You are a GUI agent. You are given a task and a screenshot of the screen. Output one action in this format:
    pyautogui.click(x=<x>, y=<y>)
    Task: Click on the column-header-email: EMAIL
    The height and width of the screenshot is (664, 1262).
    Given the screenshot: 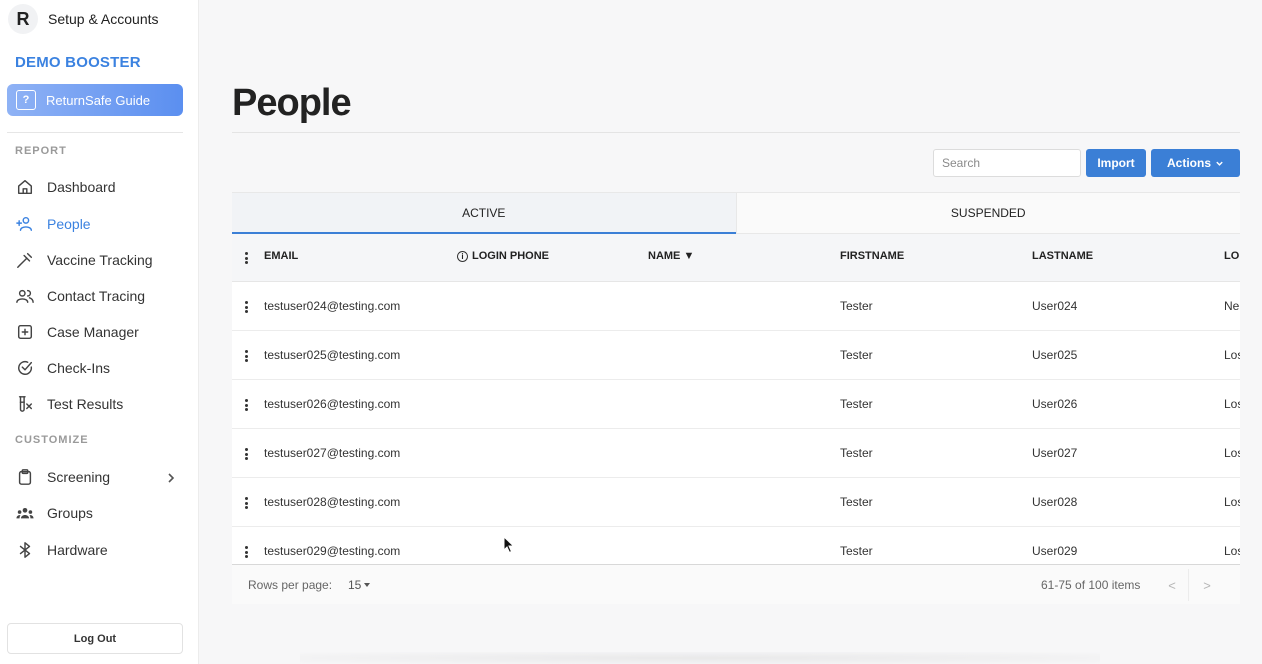 What is the action you would take?
    pyautogui.click(x=281, y=256)
    